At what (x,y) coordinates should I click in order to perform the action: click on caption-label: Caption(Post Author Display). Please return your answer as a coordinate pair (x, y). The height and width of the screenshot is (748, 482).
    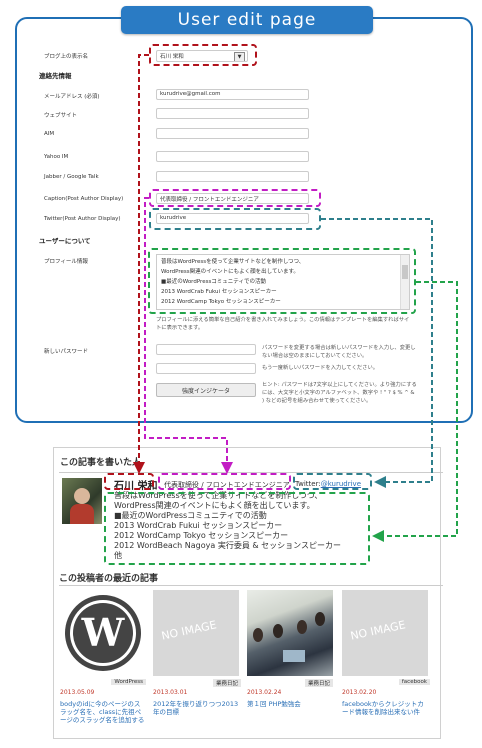
    Looking at the image, I should click on (84, 199).